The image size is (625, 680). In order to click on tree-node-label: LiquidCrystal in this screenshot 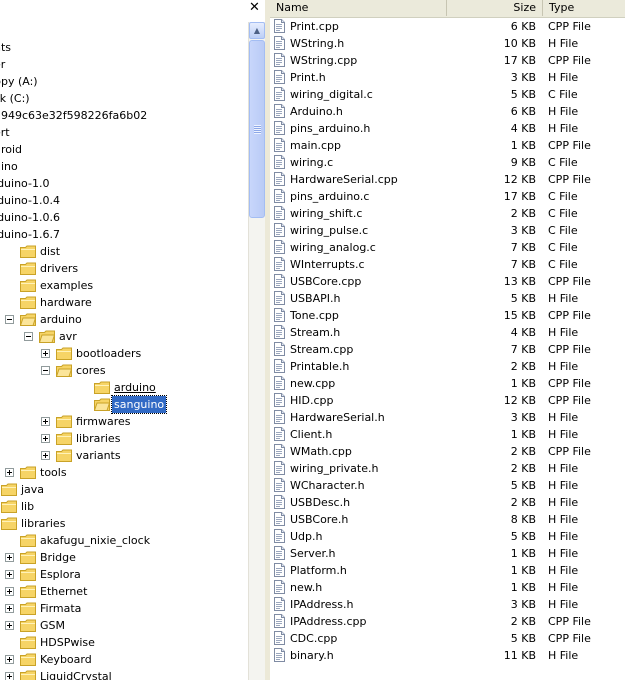, I will do `click(76, 674)`.